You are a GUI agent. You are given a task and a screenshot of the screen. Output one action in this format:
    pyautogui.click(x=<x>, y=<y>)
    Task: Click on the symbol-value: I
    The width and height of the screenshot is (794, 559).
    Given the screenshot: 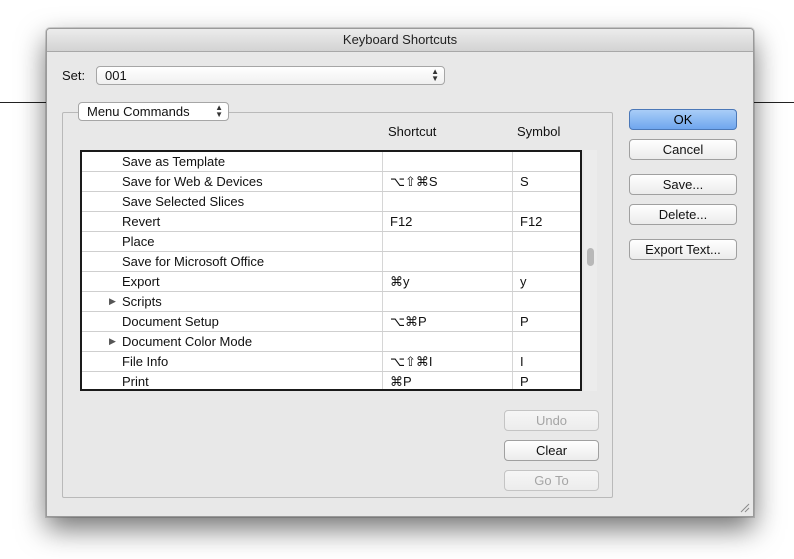 What is the action you would take?
    pyautogui.click(x=522, y=361)
    